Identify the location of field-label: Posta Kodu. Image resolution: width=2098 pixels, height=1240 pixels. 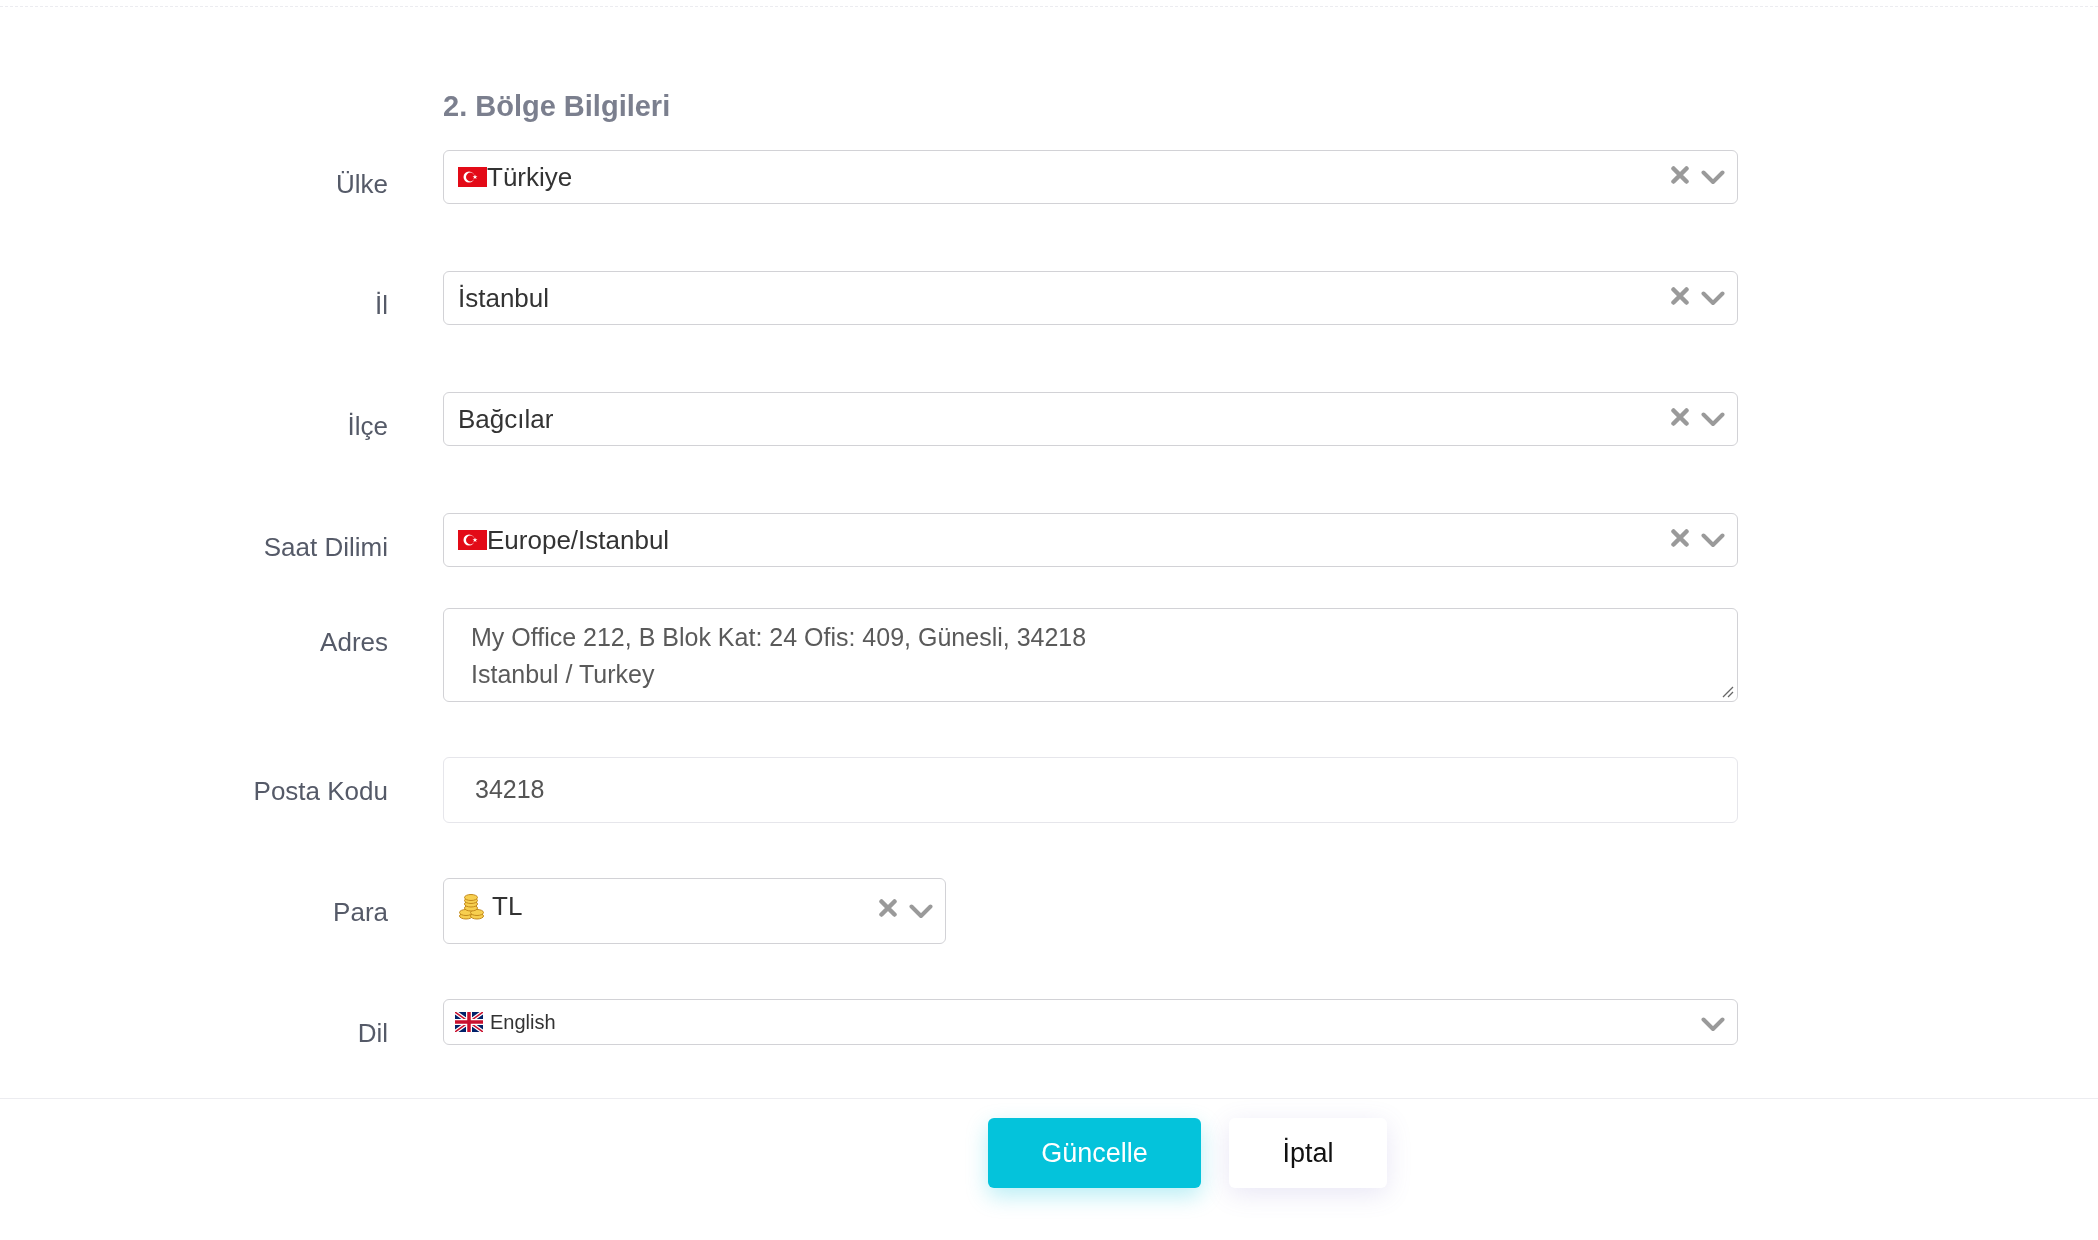
(320, 791).